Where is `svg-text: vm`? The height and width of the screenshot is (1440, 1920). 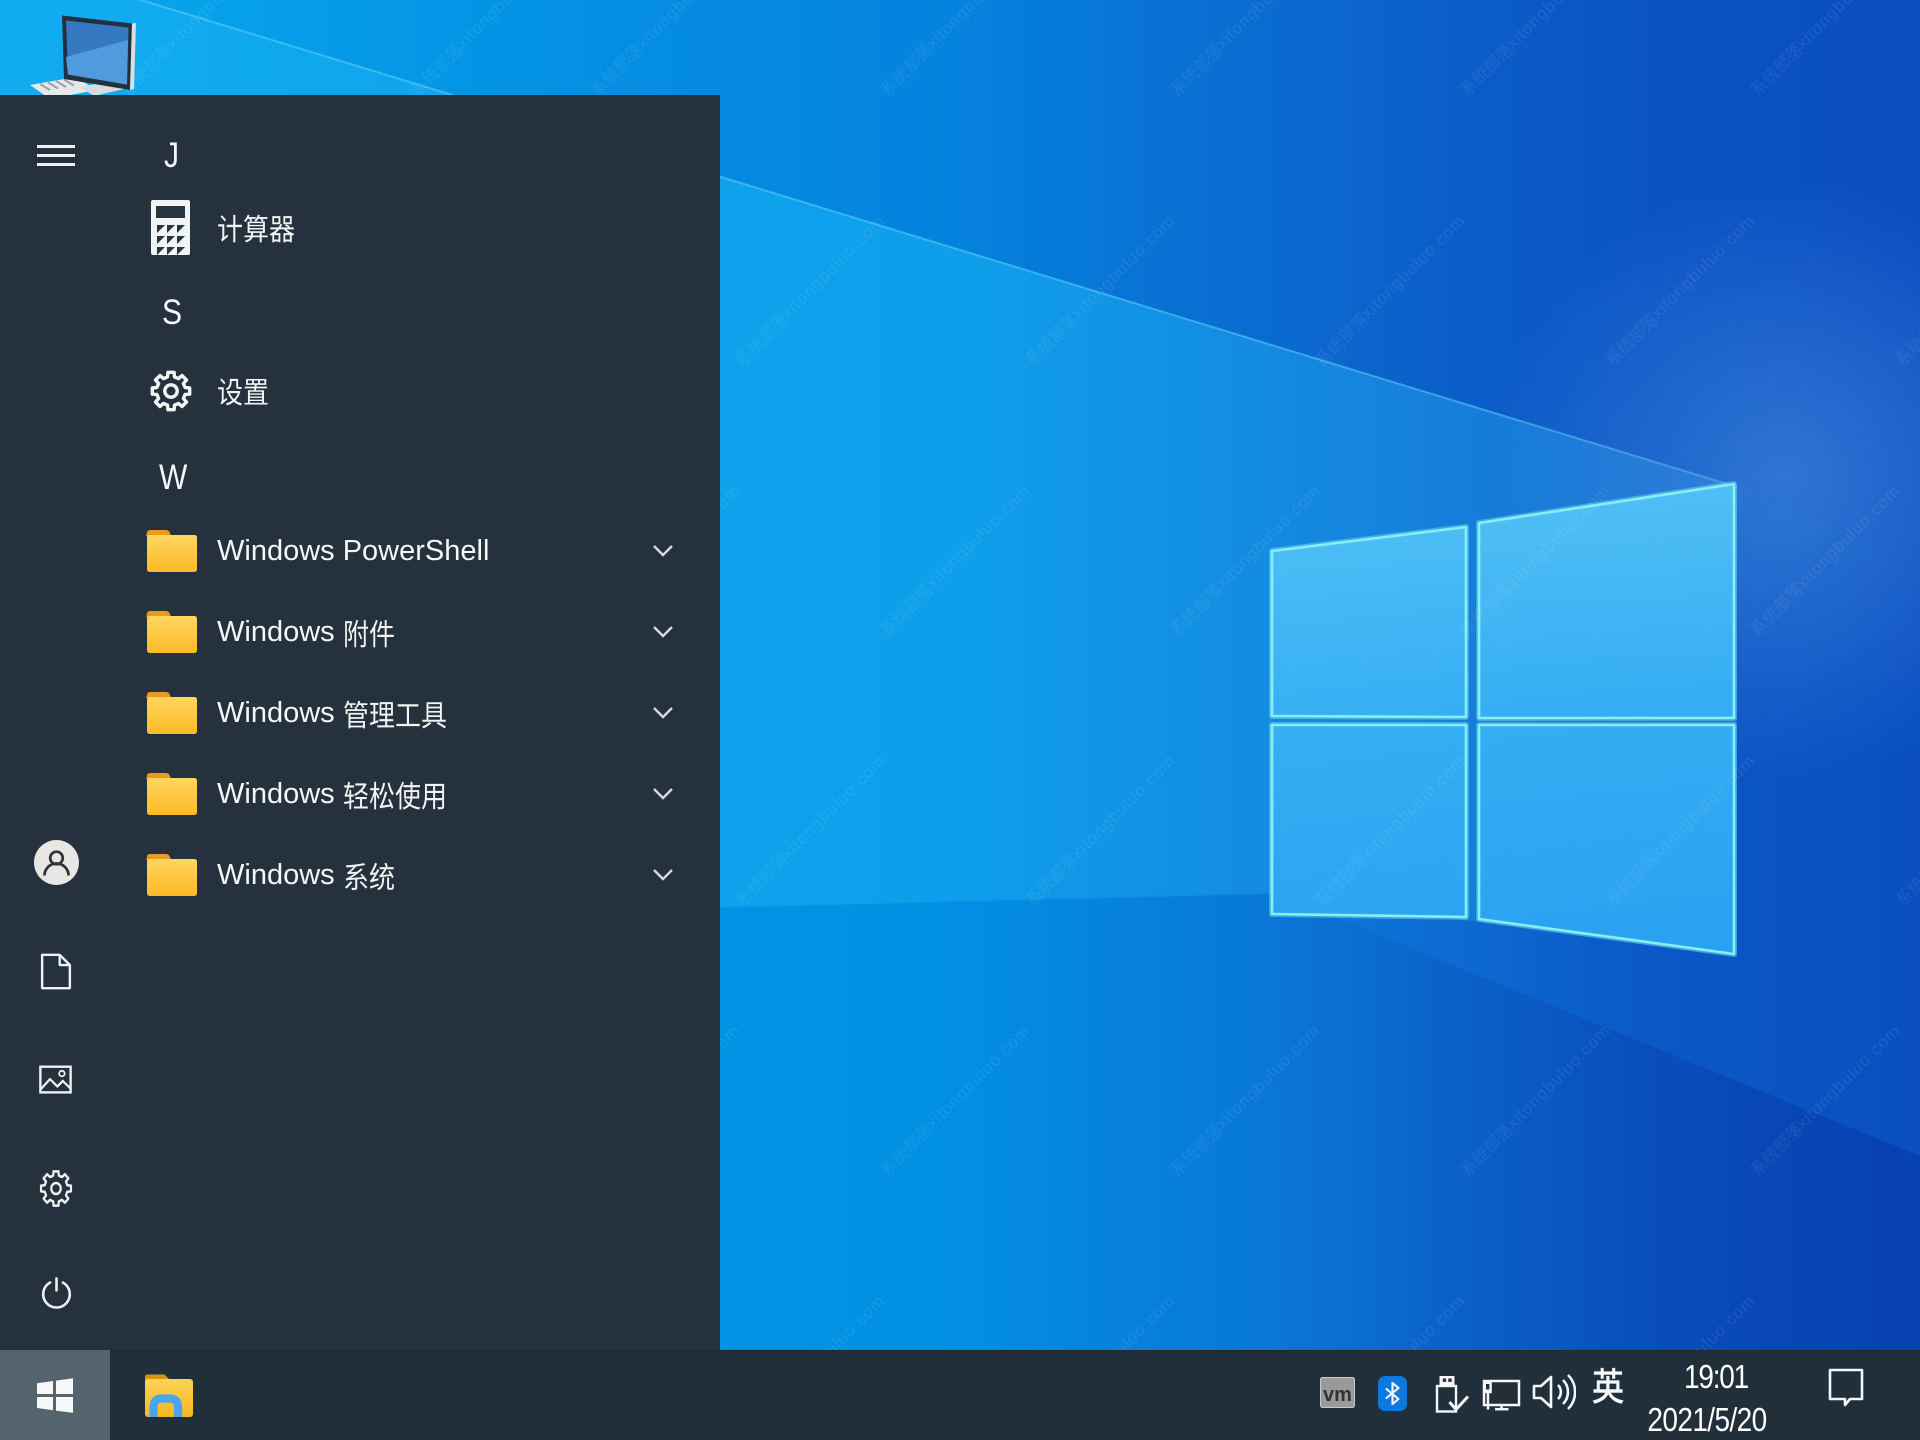
svg-text: vm is located at coordinates (1337, 1395).